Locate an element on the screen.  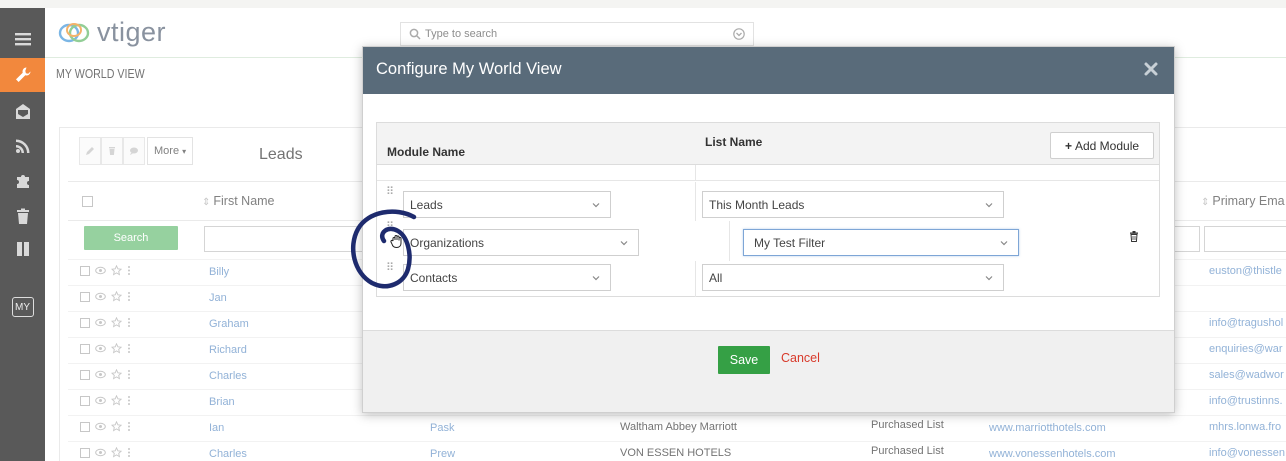
save-button: Save is located at coordinates (744, 360).